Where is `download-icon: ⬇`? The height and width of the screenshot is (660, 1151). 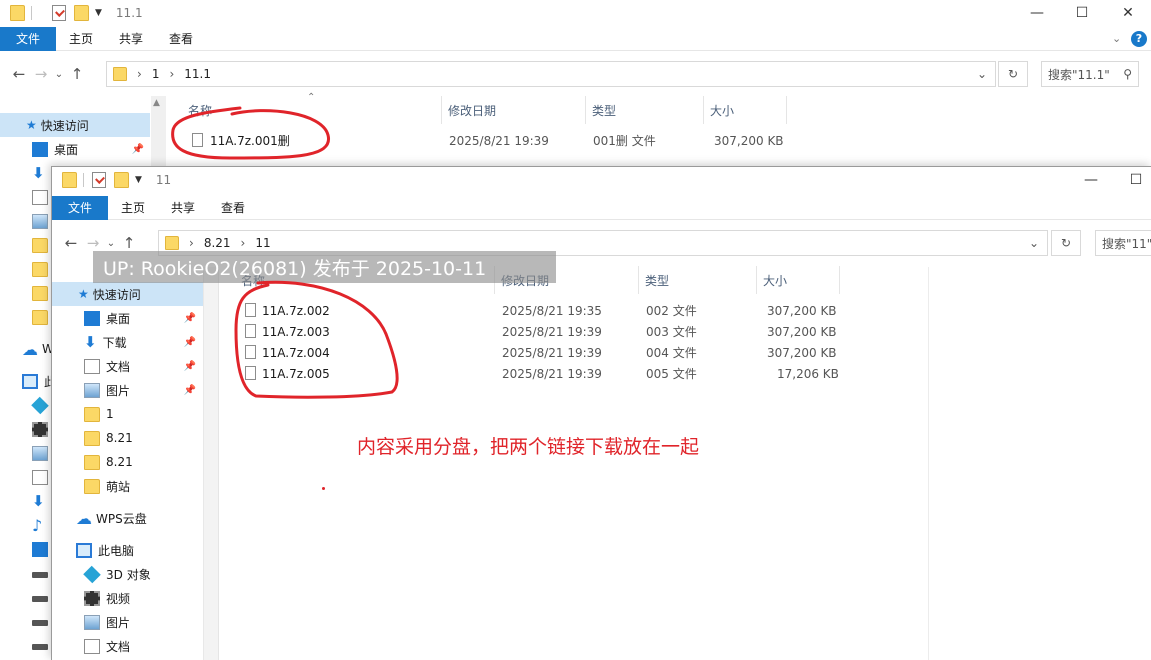 download-icon: ⬇ is located at coordinates (38, 501).